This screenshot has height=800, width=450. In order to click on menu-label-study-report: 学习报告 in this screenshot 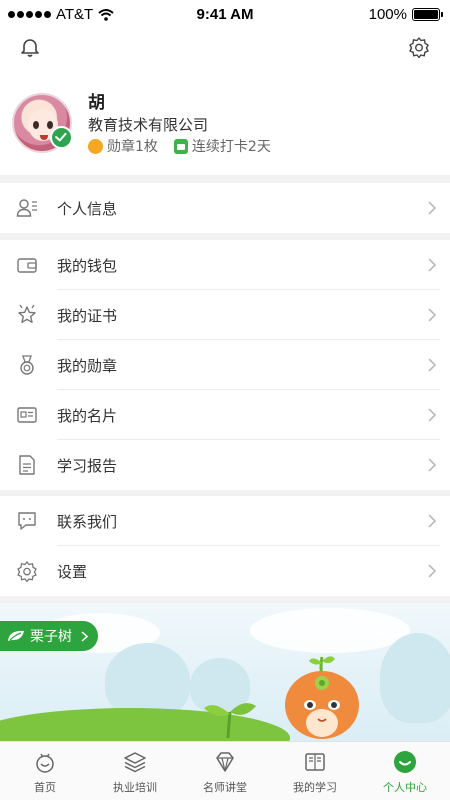, I will do `click(87, 466)`.